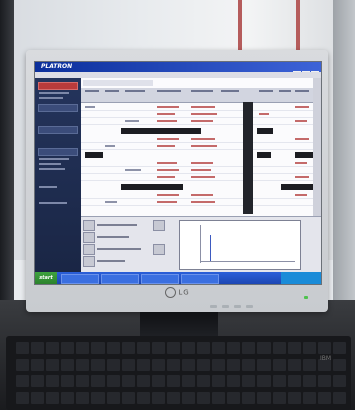 This screenshot has height=410, width=355. I want to click on sidebar-item-active, so click(58, 86).